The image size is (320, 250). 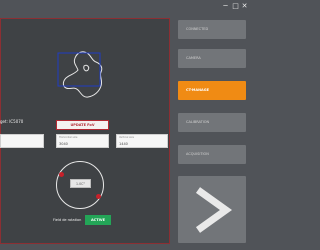 What do you see at coordinates (193, 58) in the screenshot?
I see `sidebar-item-label: CAMERA` at bounding box center [193, 58].